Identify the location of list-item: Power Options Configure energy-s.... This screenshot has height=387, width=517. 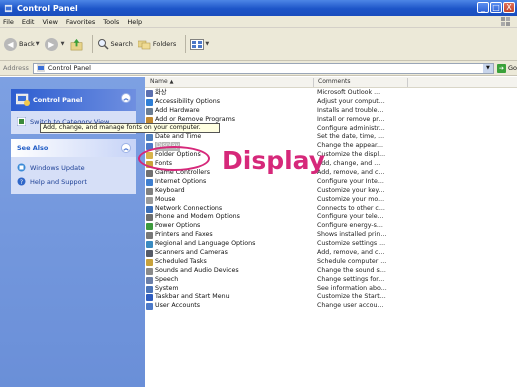
(331, 226).